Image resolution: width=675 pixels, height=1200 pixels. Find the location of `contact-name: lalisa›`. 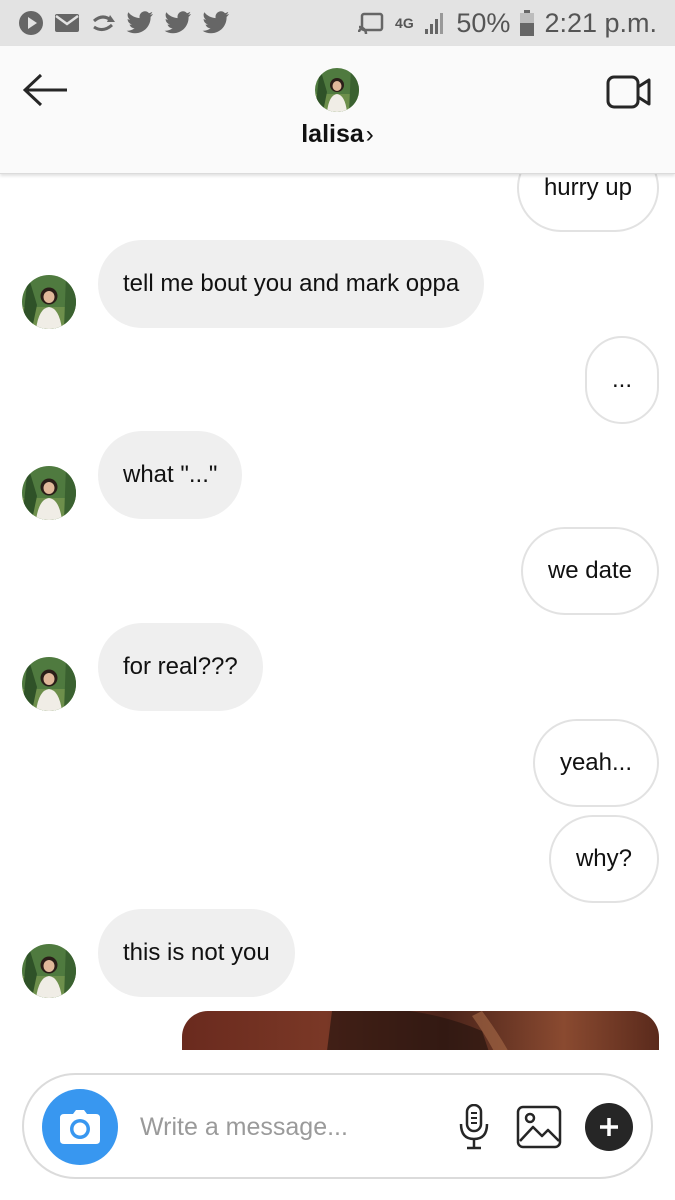

contact-name: lalisa› is located at coordinates (337, 134).